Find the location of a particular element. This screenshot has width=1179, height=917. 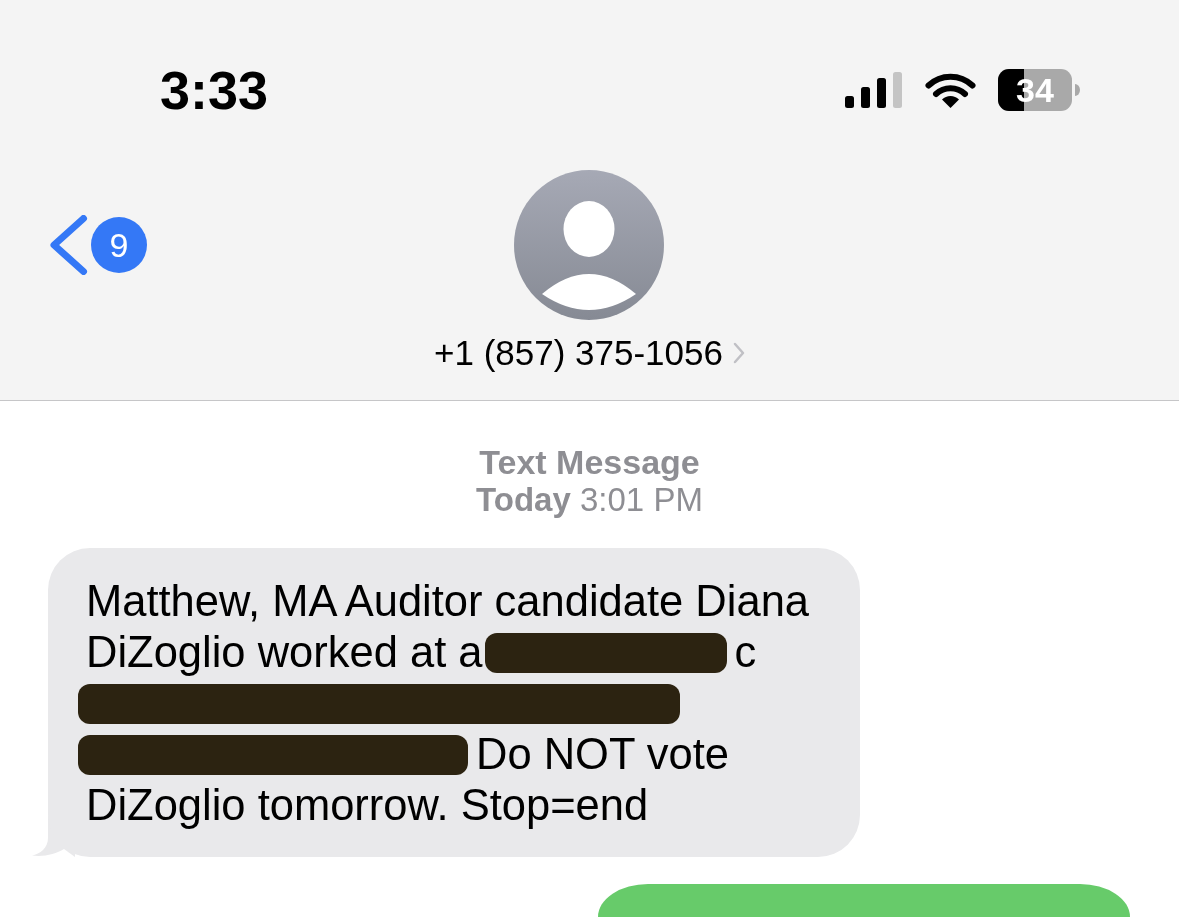

back-button: 9 is located at coordinates (98, 245).